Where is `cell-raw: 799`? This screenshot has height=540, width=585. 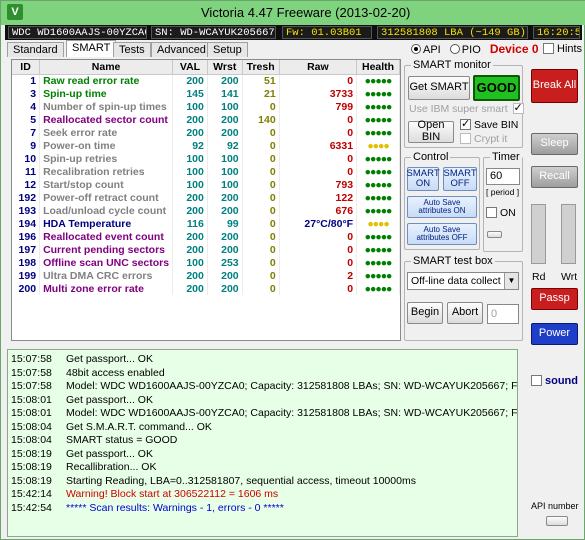 cell-raw: 799 is located at coordinates (318, 106).